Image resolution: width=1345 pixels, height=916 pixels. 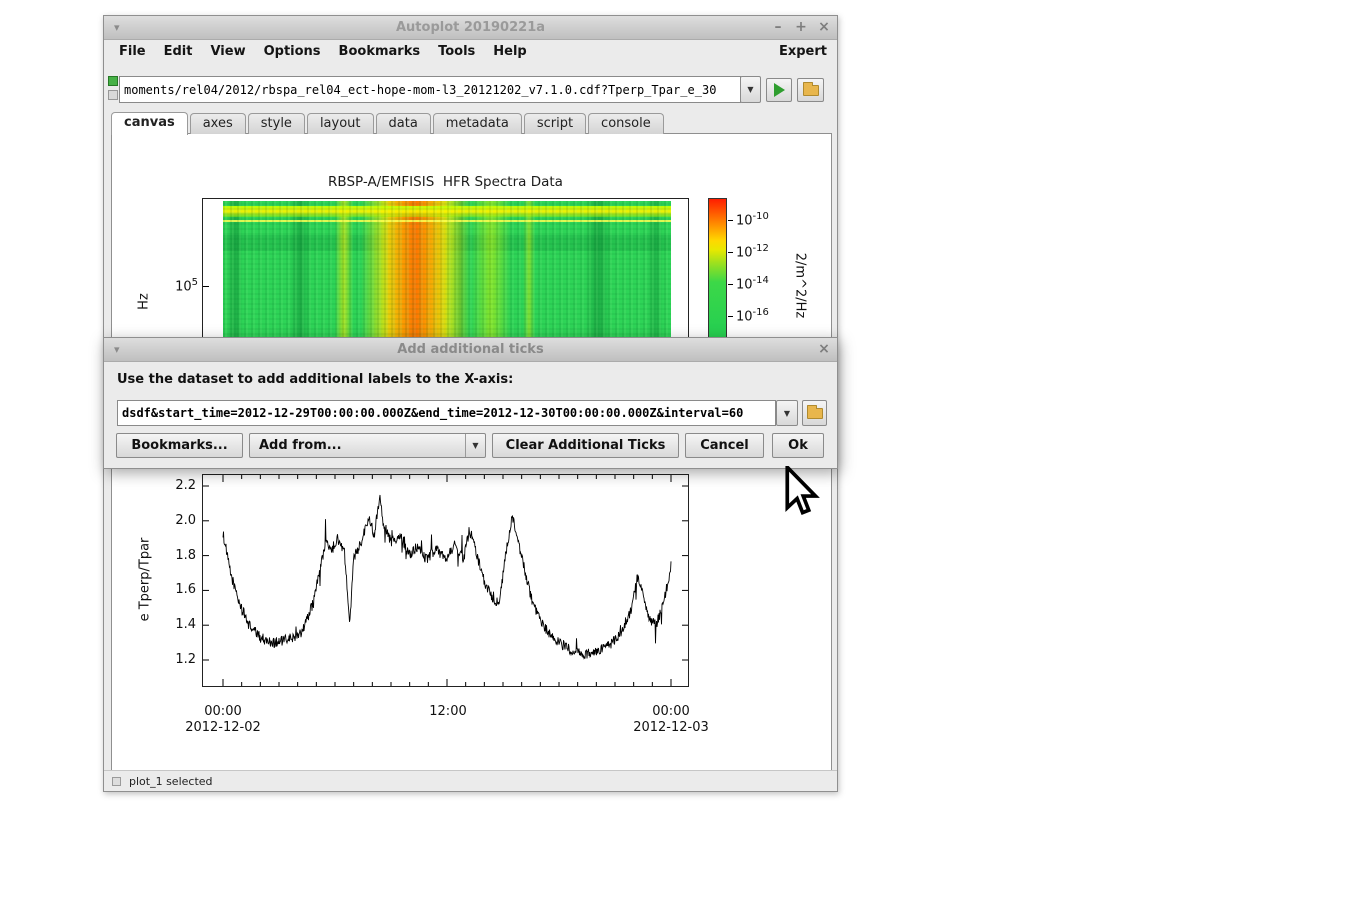 What do you see at coordinates (113, 95) in the screenshot?
I see `datasource-gray-icon` at bounding box center [113, 95].